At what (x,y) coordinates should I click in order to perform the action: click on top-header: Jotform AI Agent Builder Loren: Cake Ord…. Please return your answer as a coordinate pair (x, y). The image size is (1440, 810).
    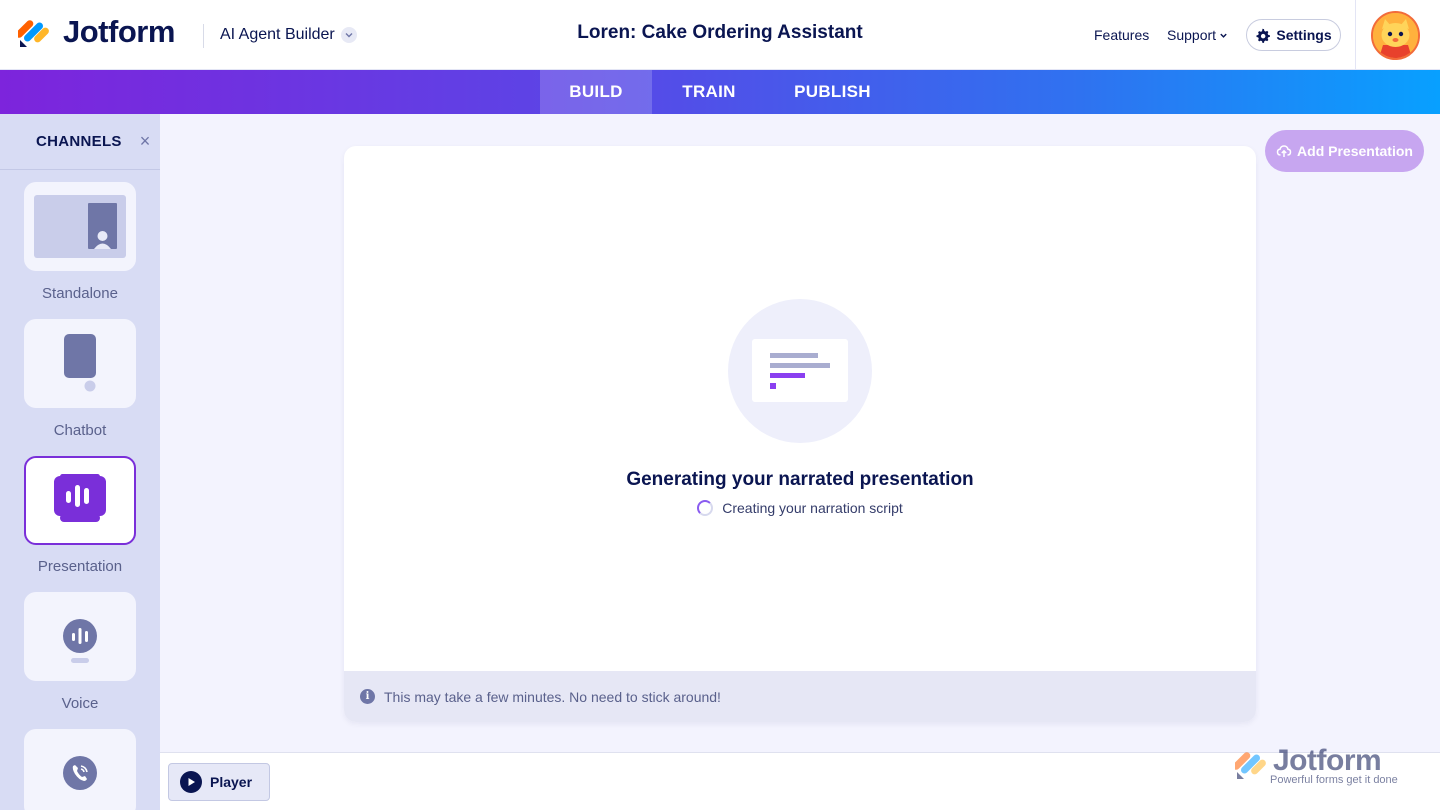
    Looking at the image, I should click on (720, 35).